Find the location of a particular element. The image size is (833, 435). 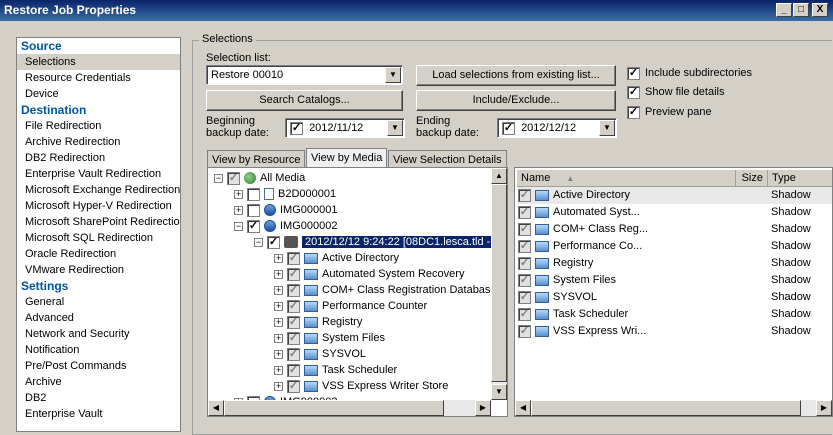

nav-item: Network and Security is located at coordinates (98, 334).